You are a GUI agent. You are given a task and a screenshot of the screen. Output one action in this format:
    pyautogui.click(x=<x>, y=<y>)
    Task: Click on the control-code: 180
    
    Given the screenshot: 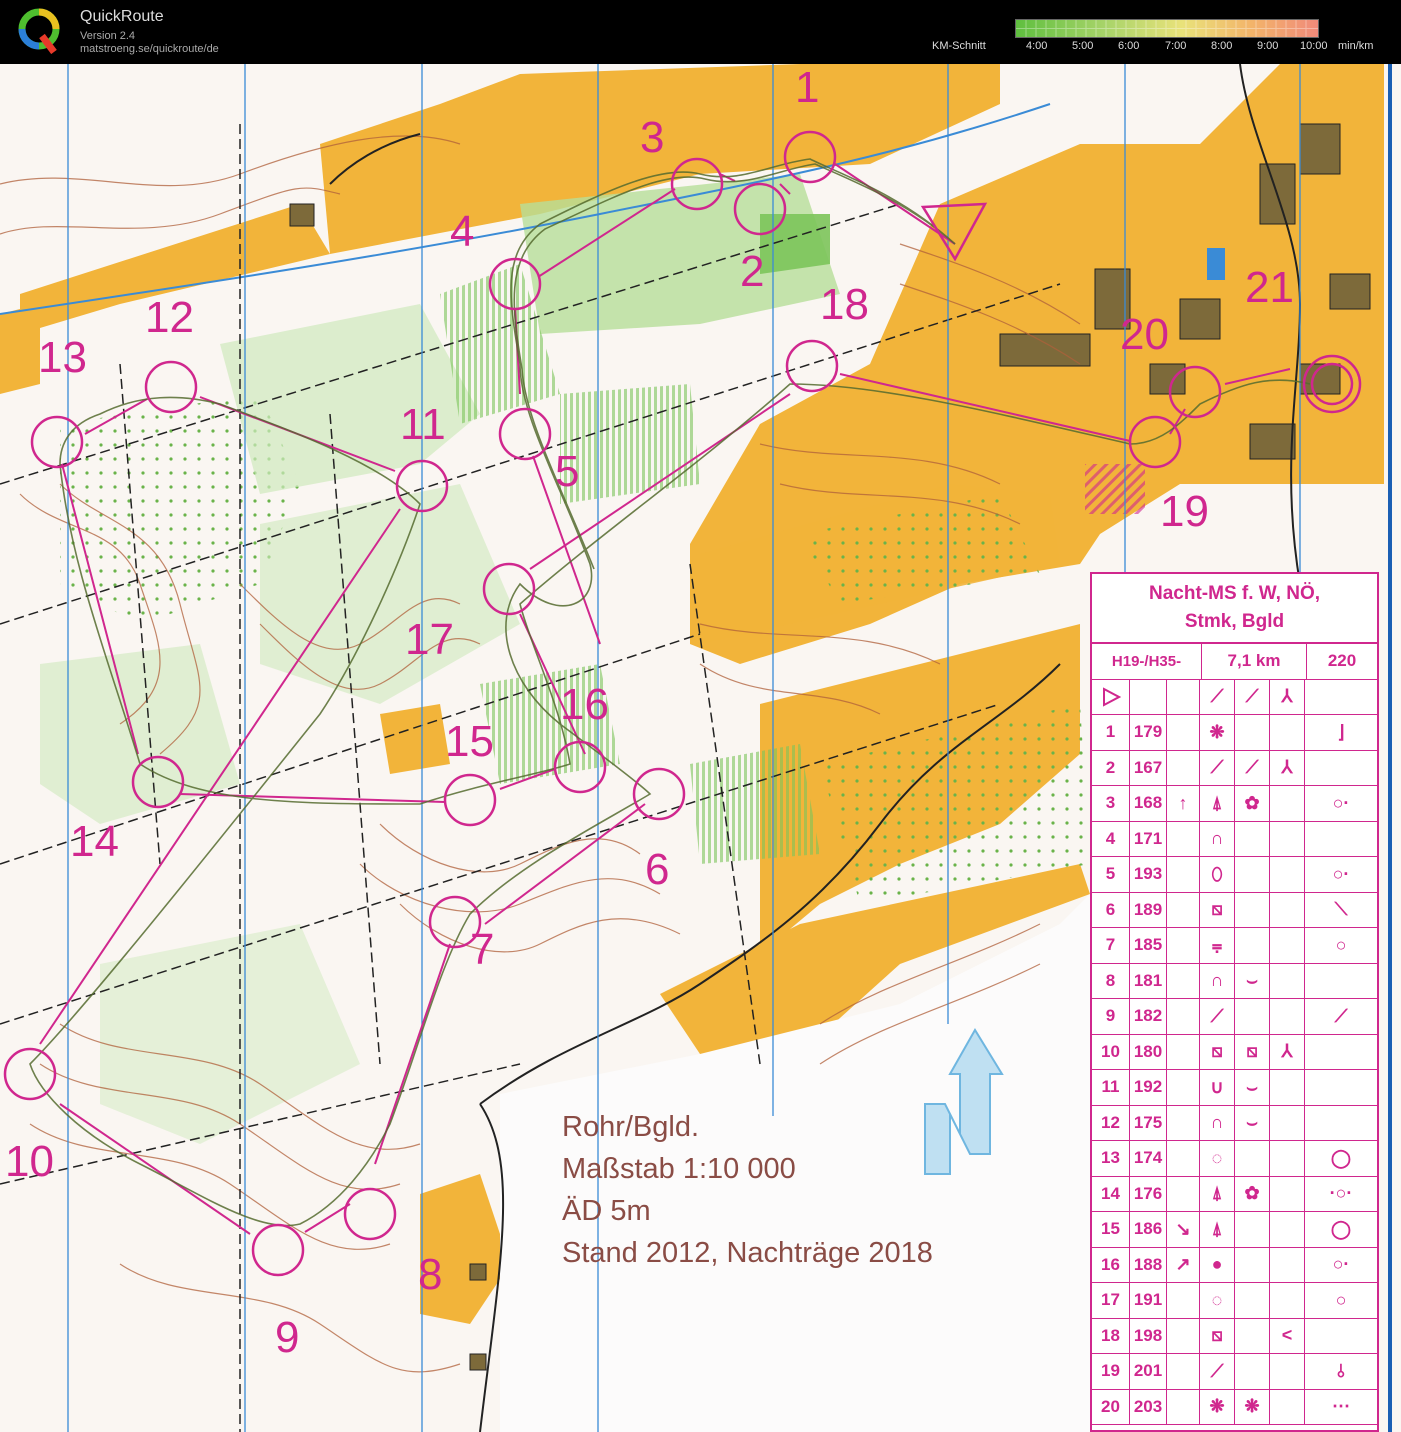 What is the action you would take?
    pyautogui.click(x=1148, y=1051)
    